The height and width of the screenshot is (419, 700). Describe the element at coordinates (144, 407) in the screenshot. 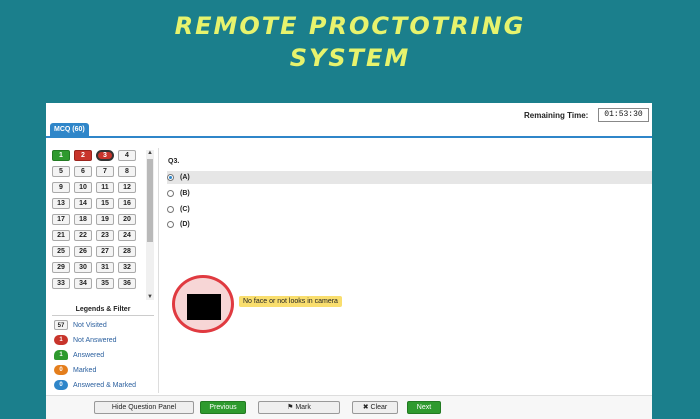

I see `hide-question-panel-button: Hide Question Panel` at that location.